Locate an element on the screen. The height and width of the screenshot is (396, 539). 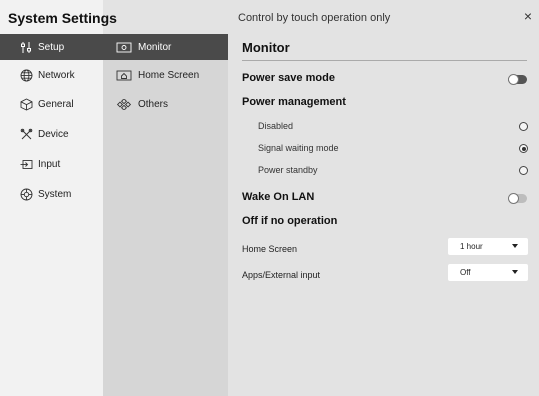
sub-item-label: Home Screen is located at coordinates (169, 75).